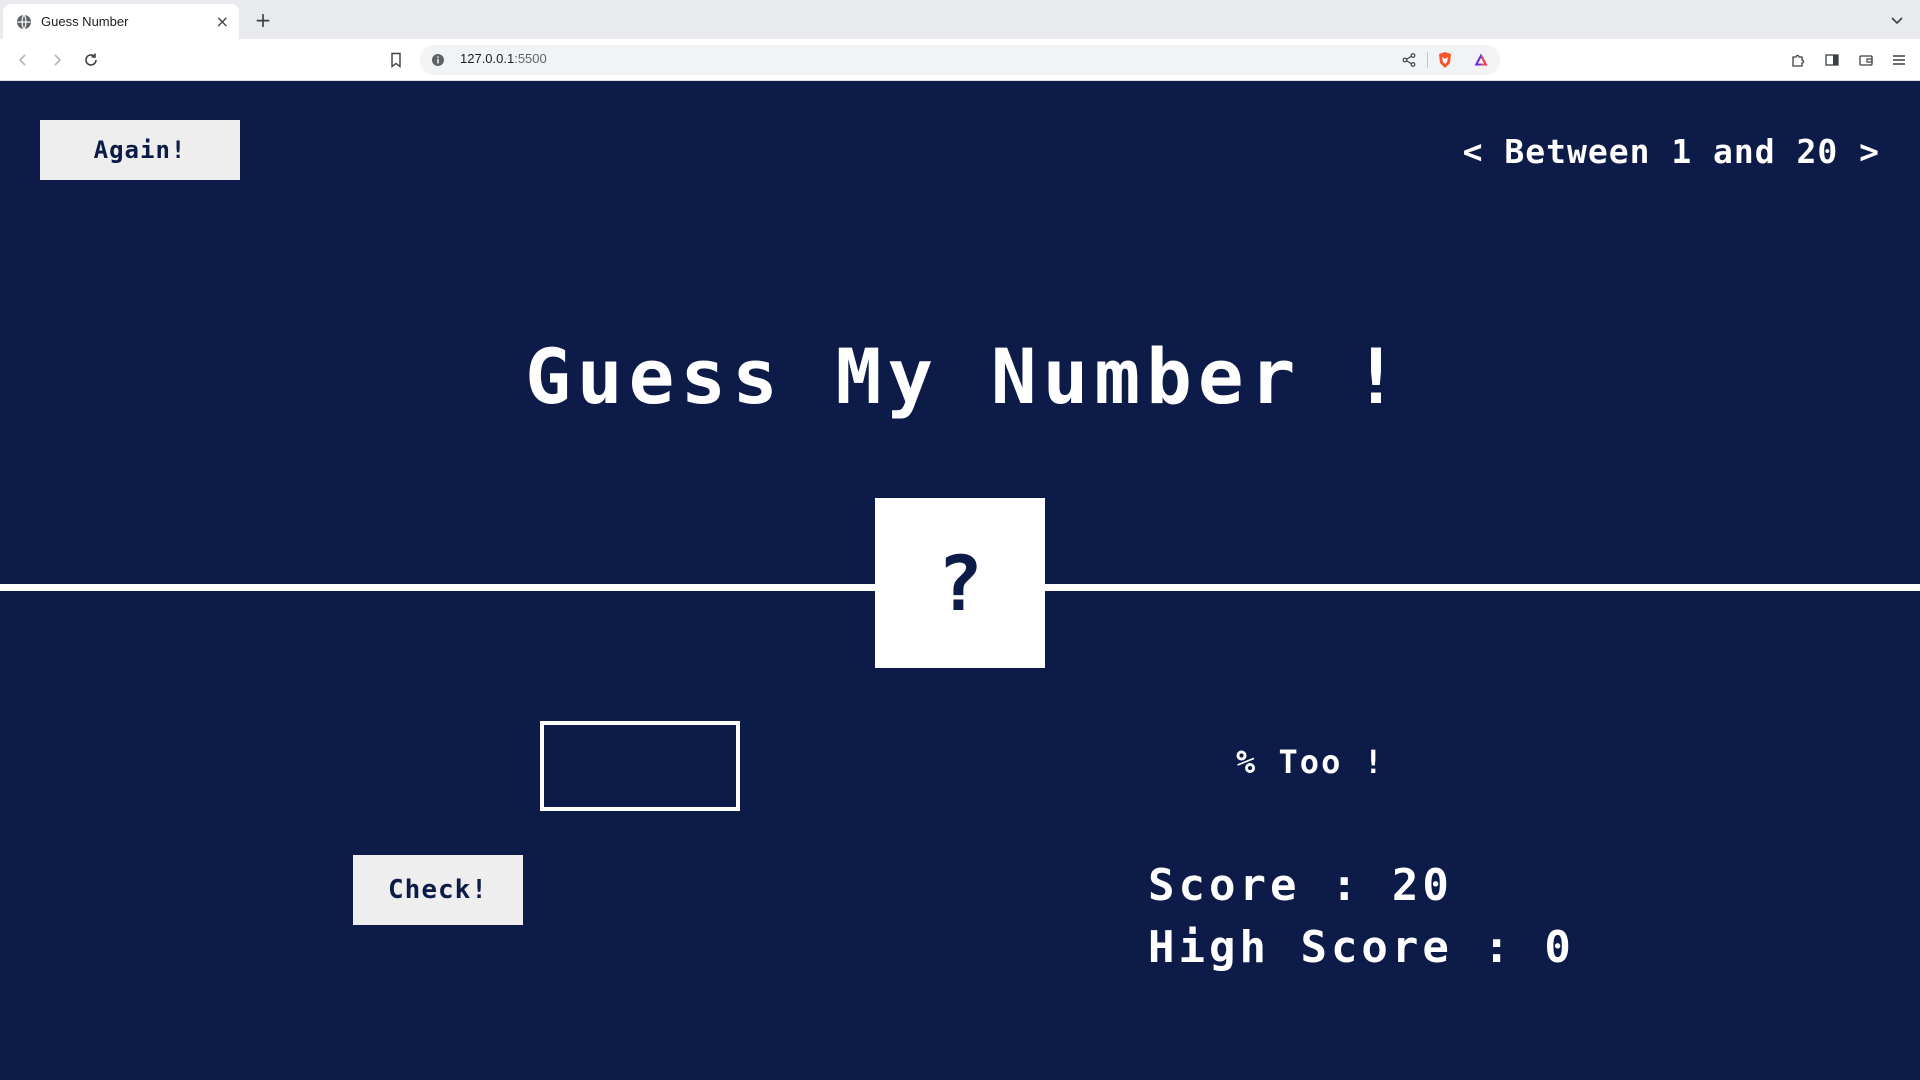  Describe the element at coordinates (1481, 60) in the screenshot. I see `brave-rewards-icon` at that location.